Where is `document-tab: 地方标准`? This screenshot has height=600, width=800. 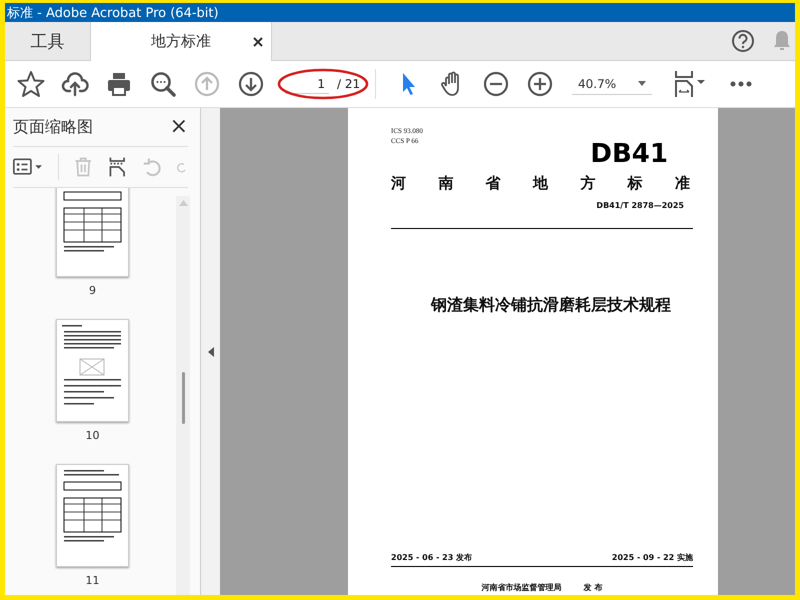
document-tab: 地方标准 is located at coordinates (181, 41).